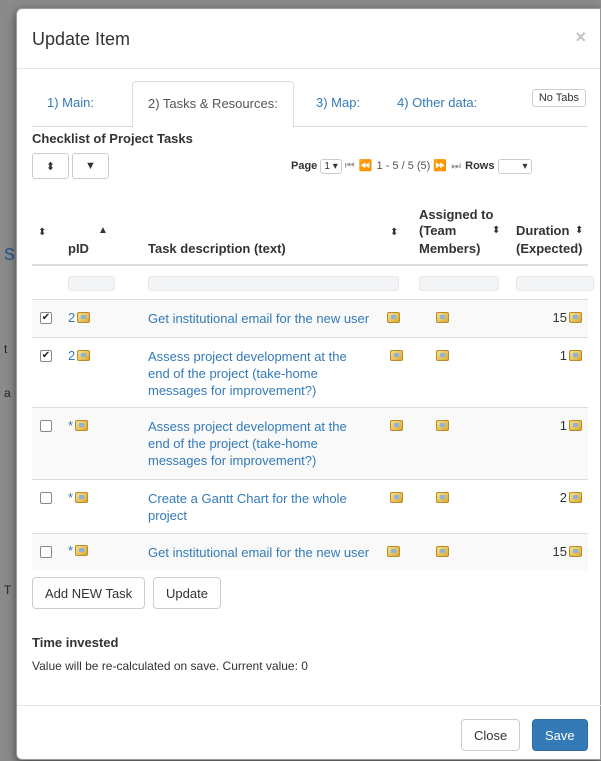  I want to click on save-button: Save, so click(560, 735).